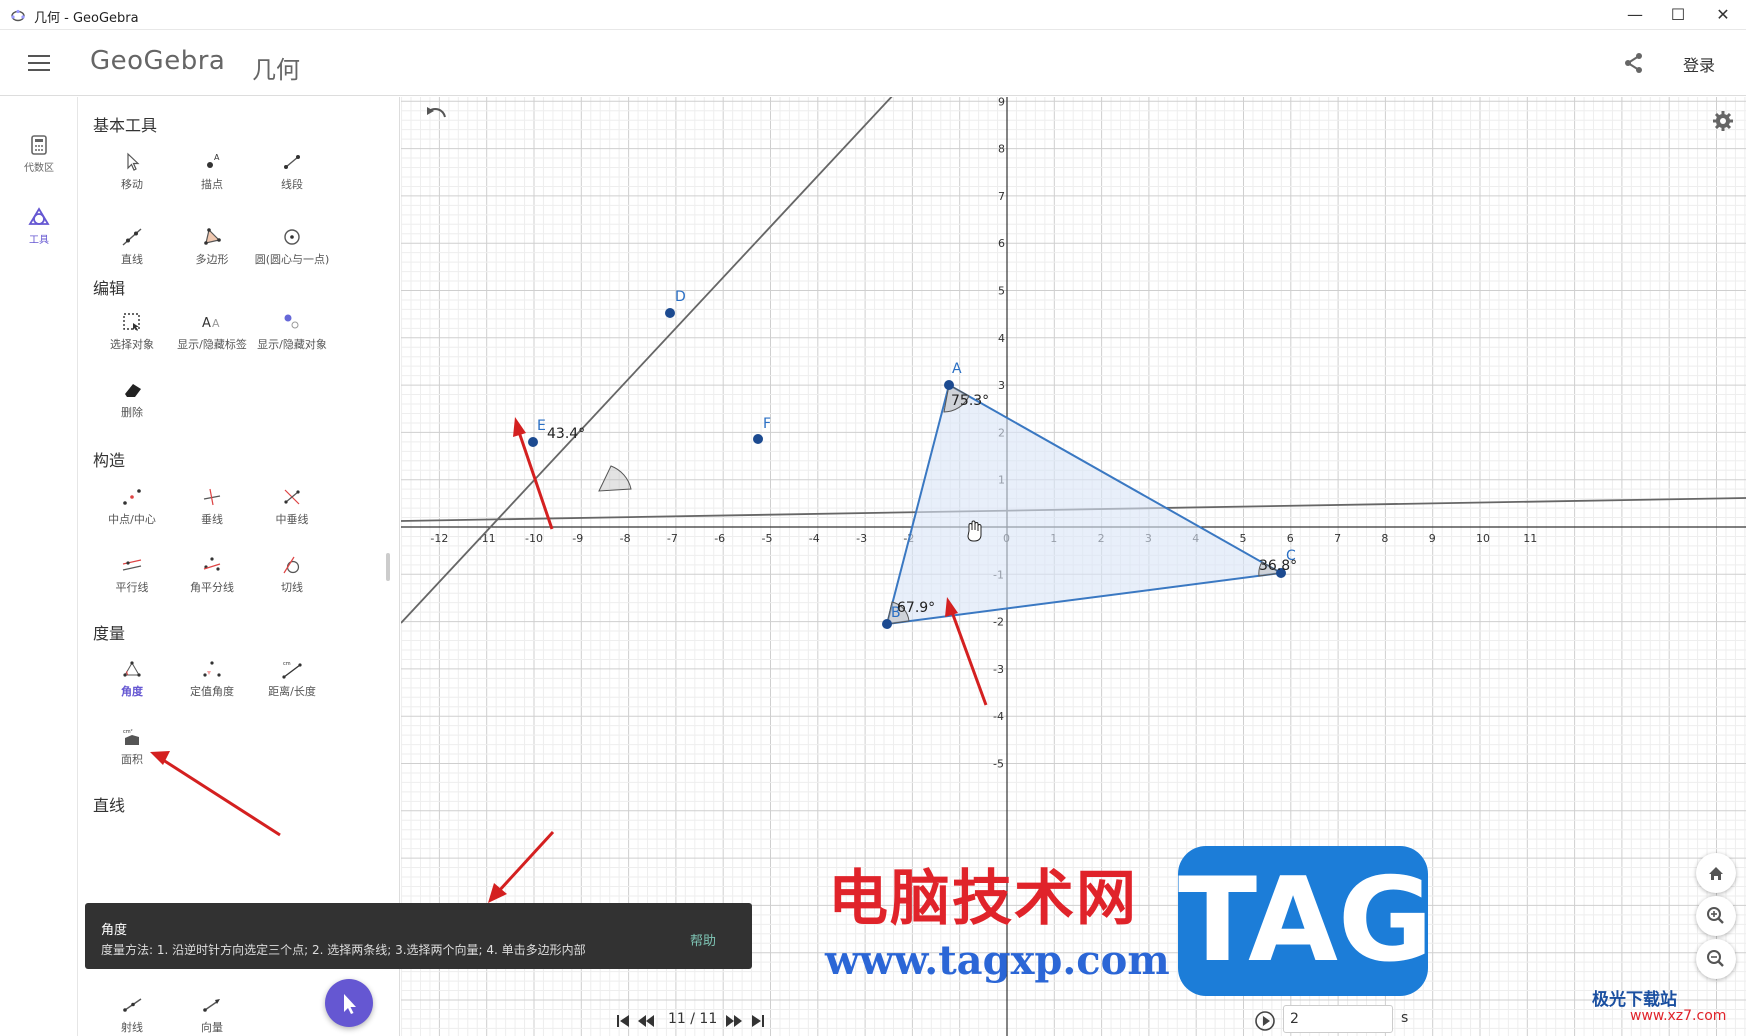 The width and height of the screenshot is (1746, 1036). What do you see at coordinates (1243, 538) in the screenshot?
I see `x-tick-label: 5` at bounding box center [1243, 538].